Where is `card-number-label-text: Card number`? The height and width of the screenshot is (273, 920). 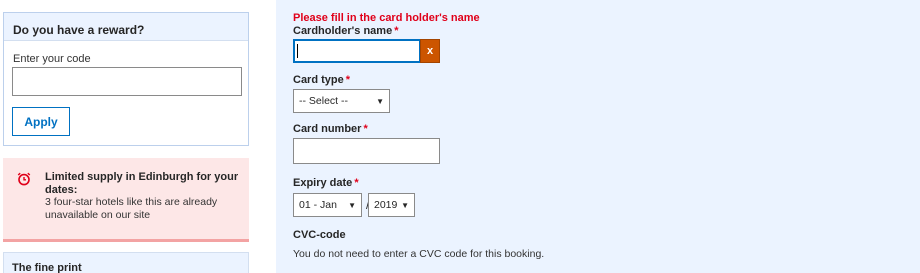
card-number-label-text: Card number is located at coordinates (327, 129).